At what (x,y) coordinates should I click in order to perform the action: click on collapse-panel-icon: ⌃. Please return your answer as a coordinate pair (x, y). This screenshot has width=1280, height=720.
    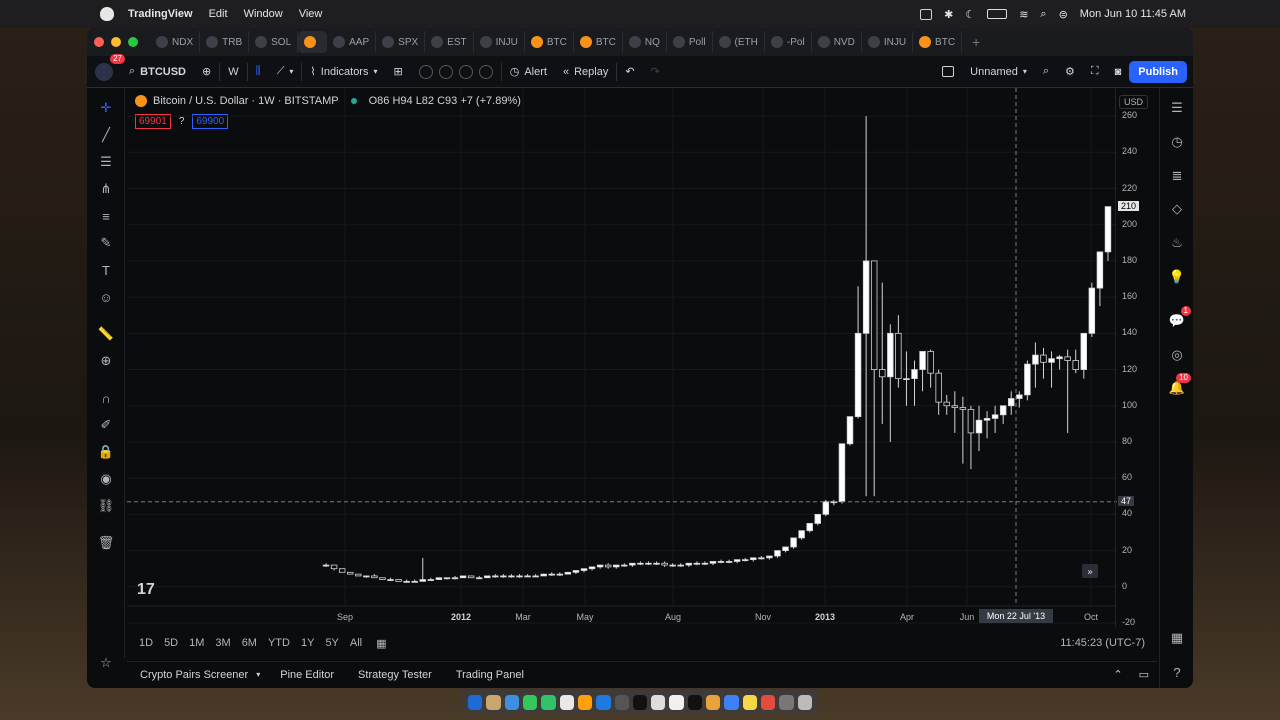
    Looking at the image, I should click on (1117, 674).